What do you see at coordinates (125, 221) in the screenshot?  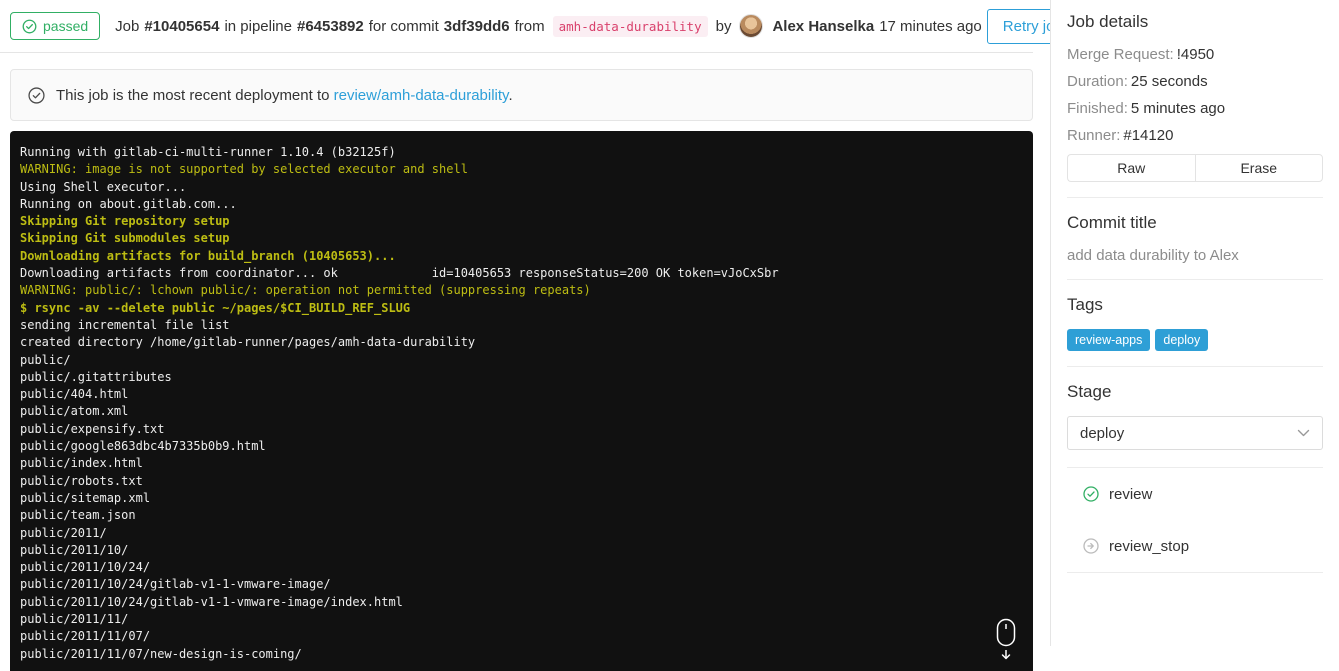 I see `log-line: Skipping Git repository setup` at bounding box center [125, 221].